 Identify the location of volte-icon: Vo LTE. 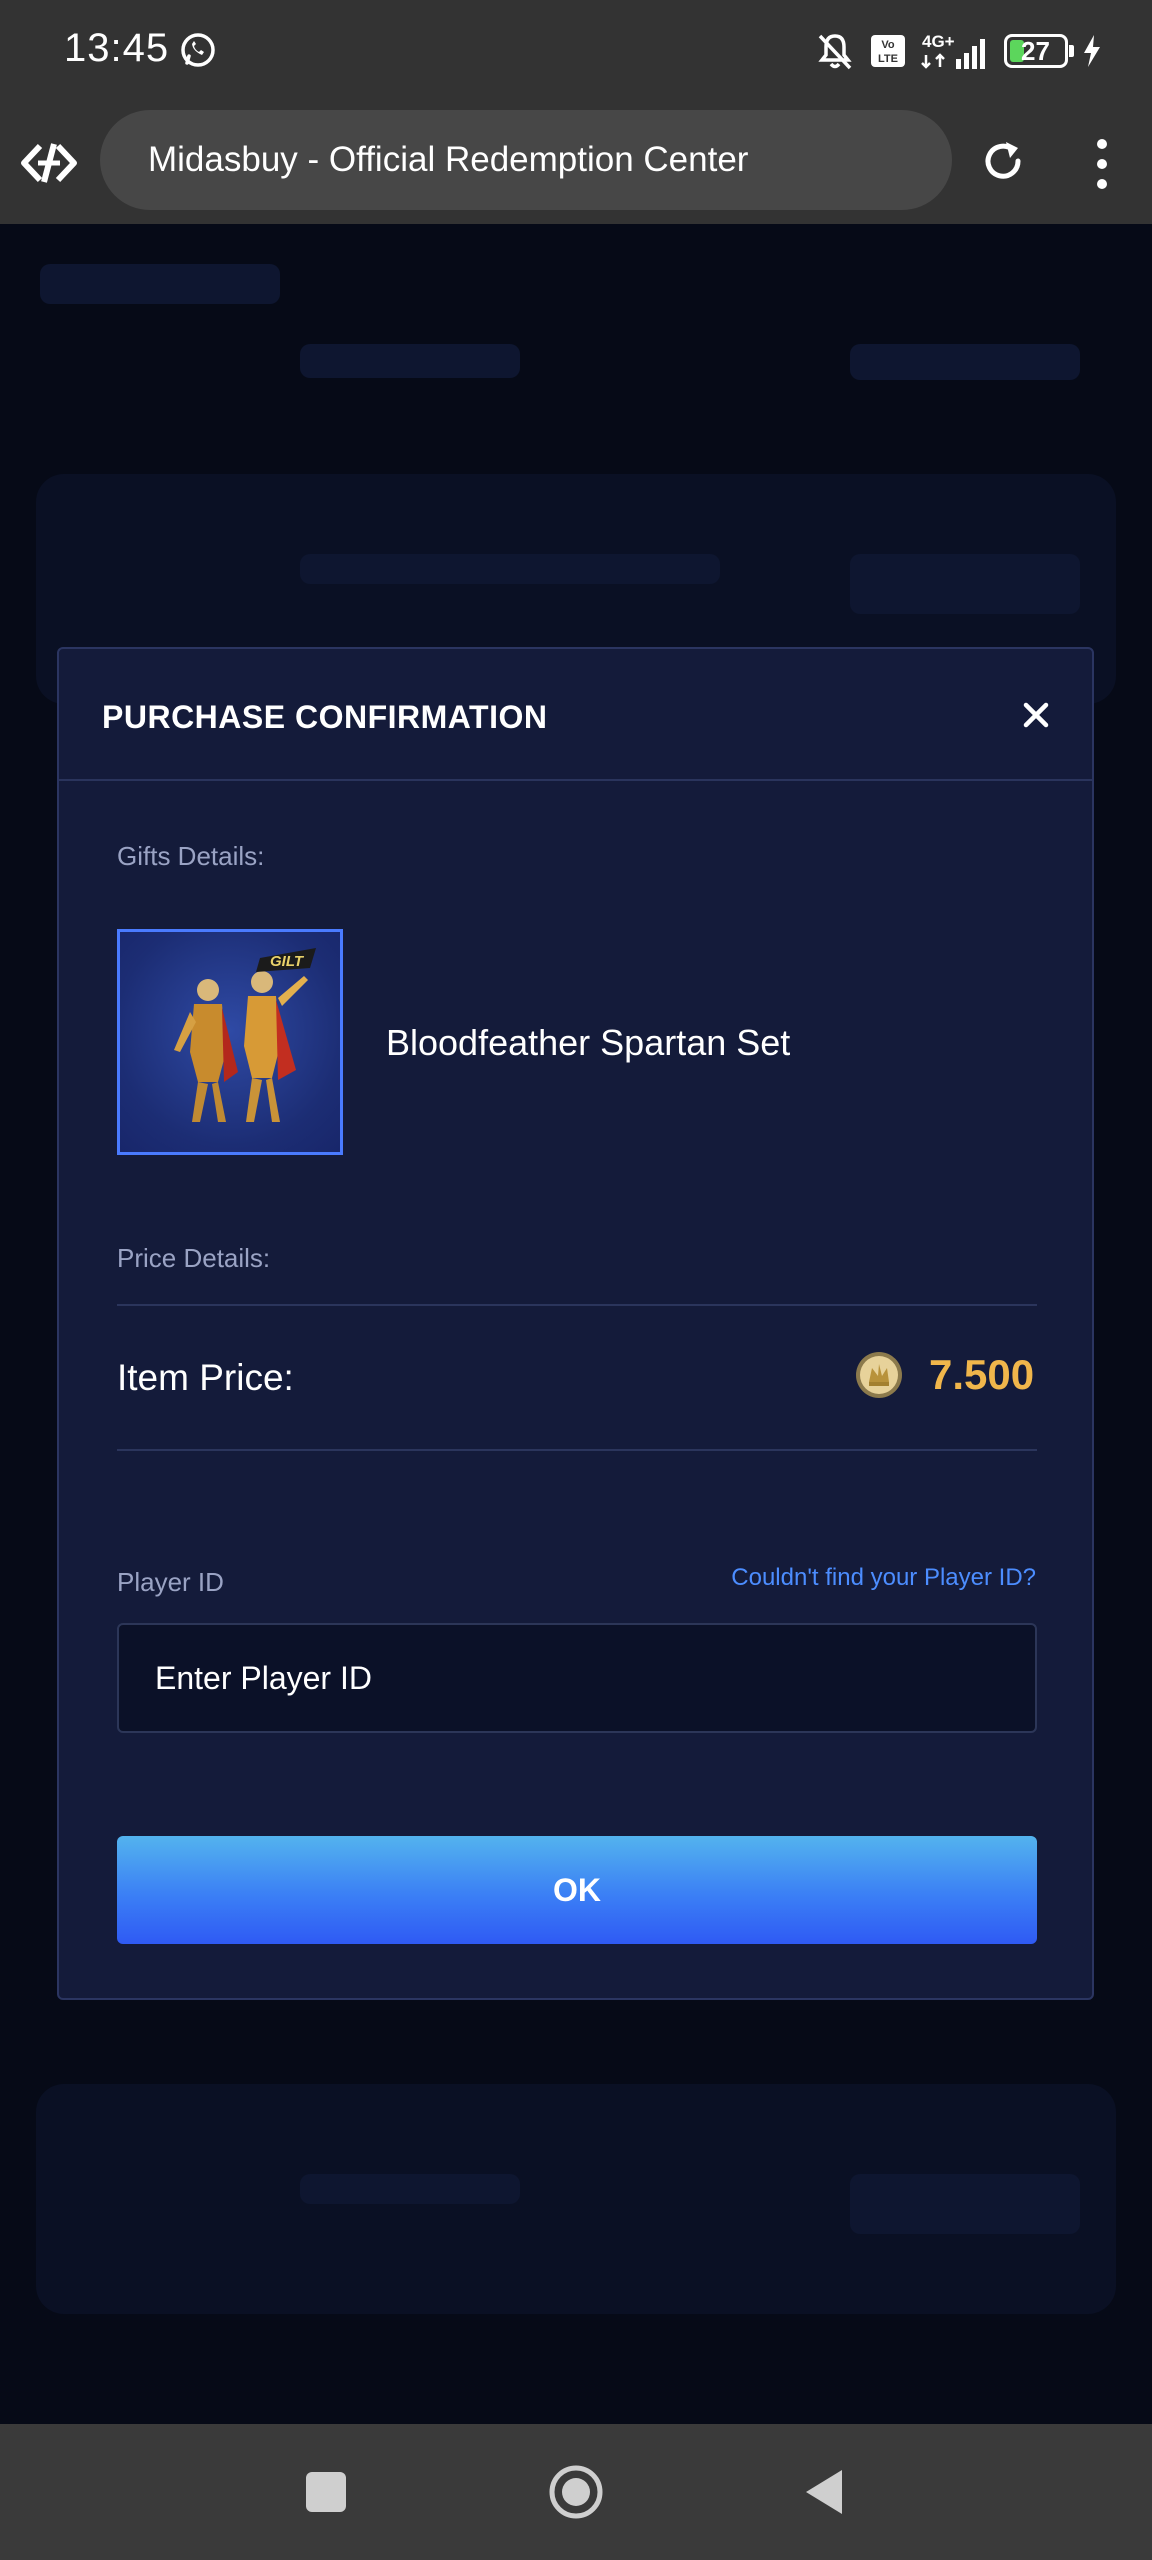
(888, 51).